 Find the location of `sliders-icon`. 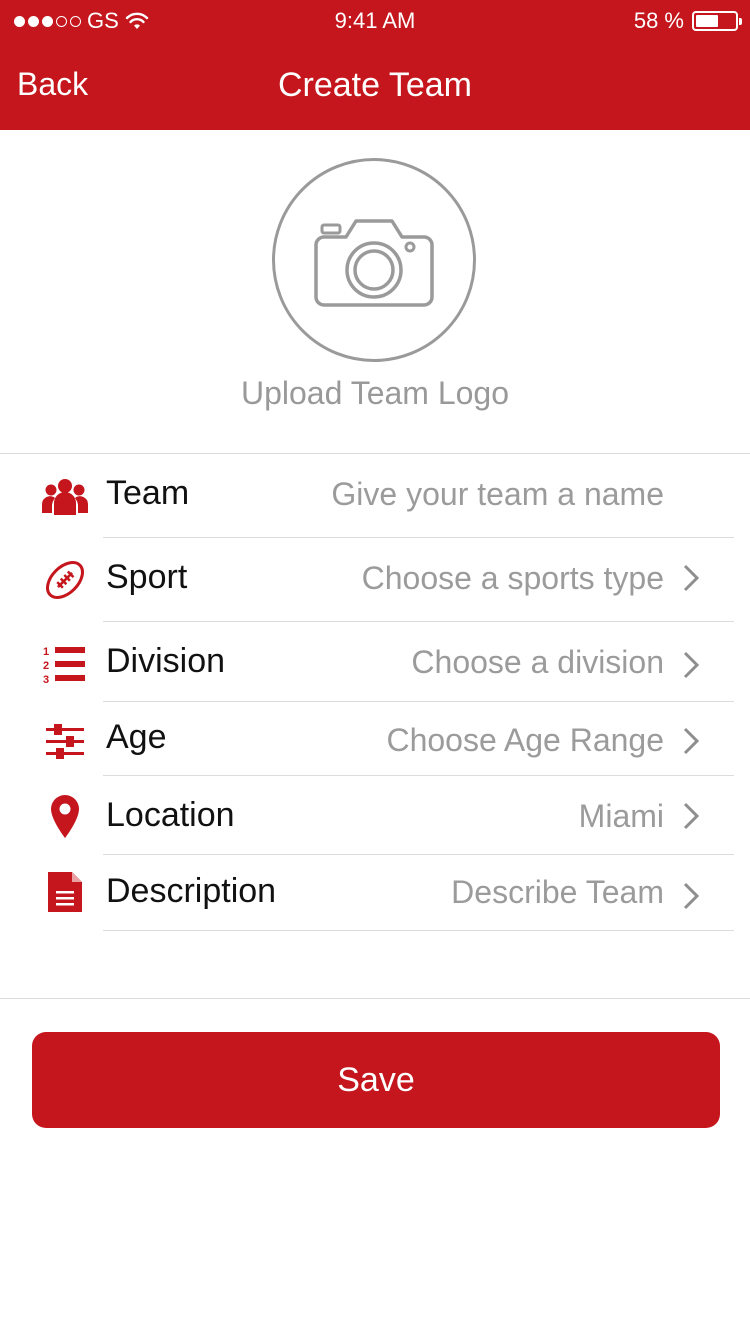

sliders-icon is located at coordinates (65, 741).